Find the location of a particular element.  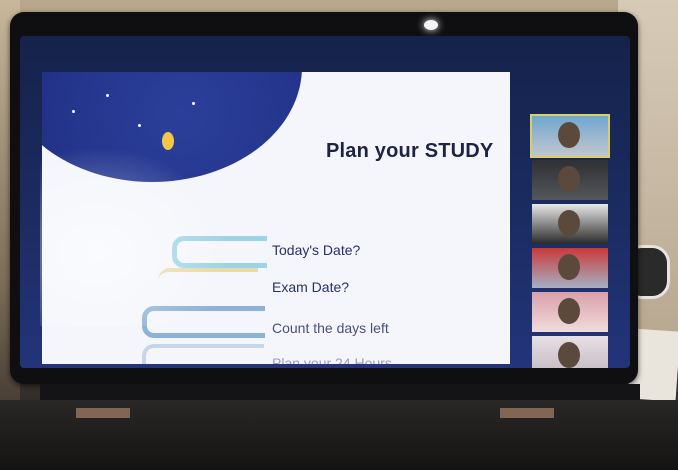

slide-item: Exam Date? is located at coordinates (311, 287).